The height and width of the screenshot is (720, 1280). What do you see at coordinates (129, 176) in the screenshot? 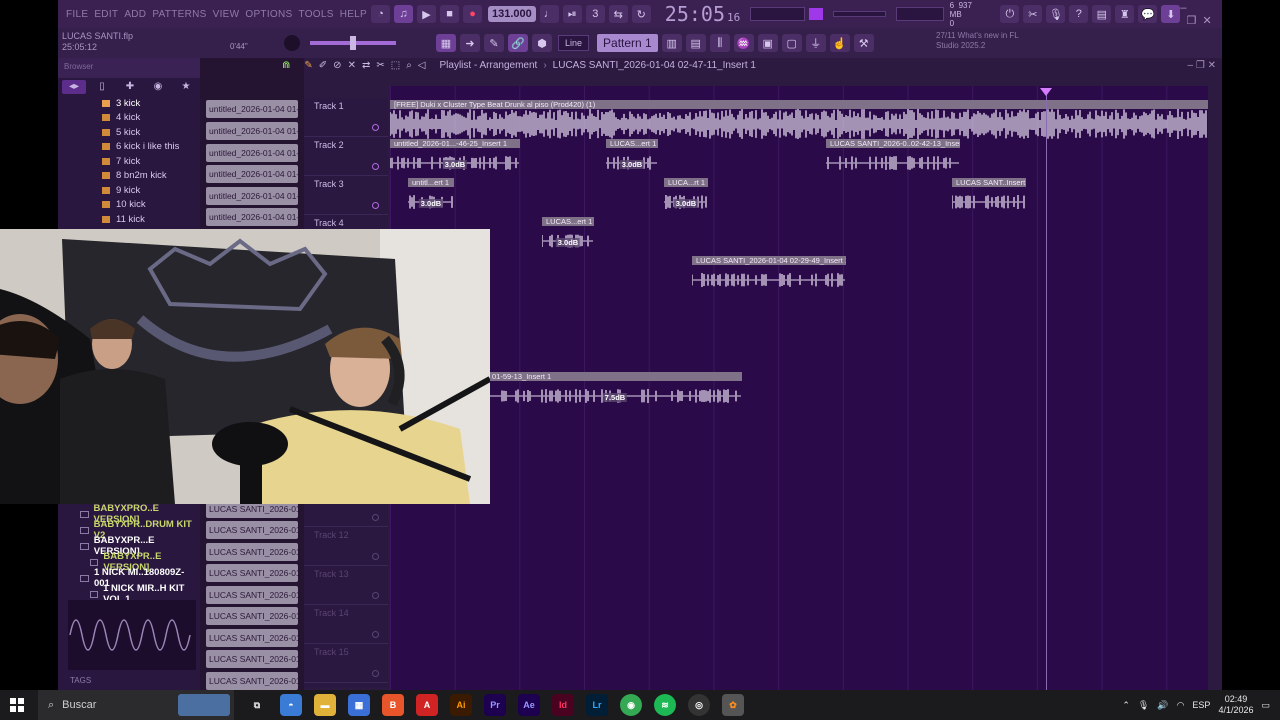
I see `browser-item: 8 bn2m kick` at bounding box center [129, 176].